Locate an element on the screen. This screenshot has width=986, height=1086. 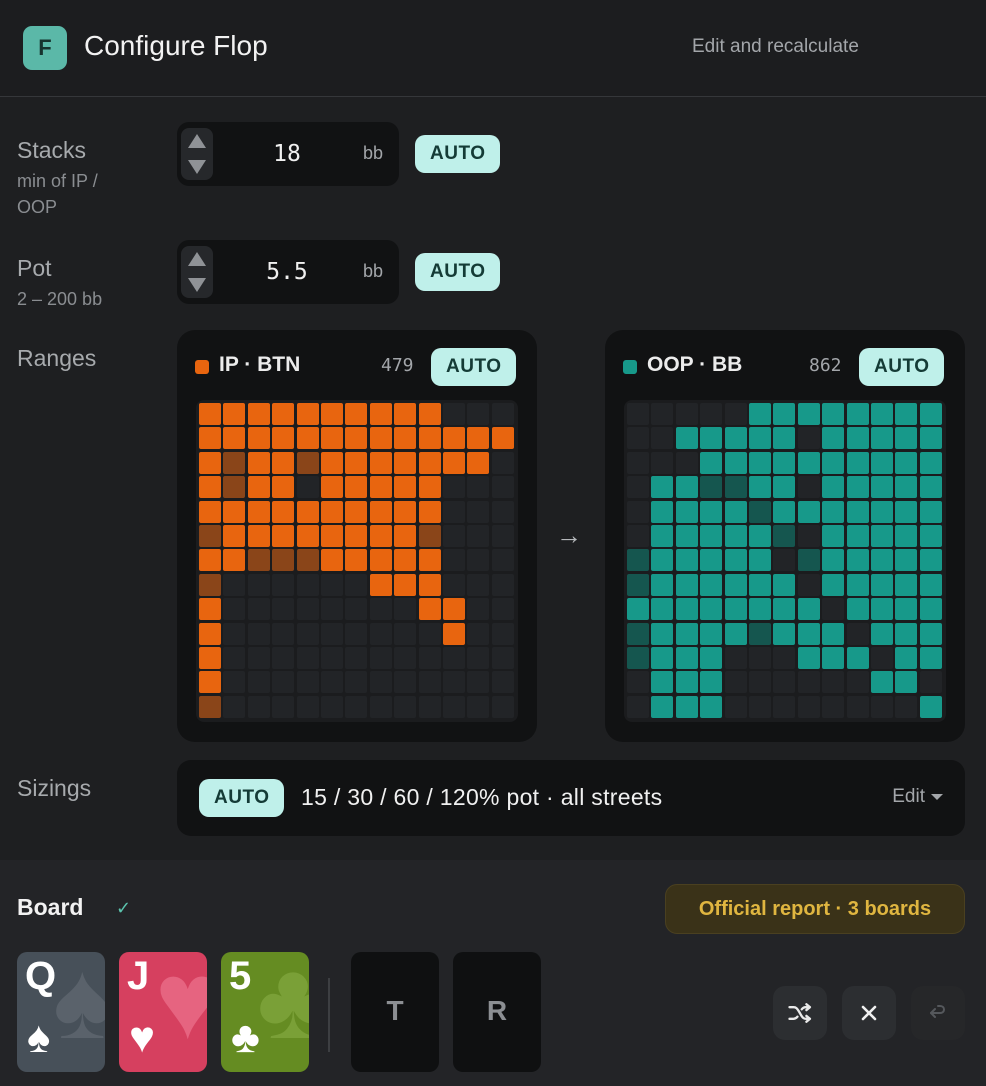
undo-button is located at coordinates (938, 1013).